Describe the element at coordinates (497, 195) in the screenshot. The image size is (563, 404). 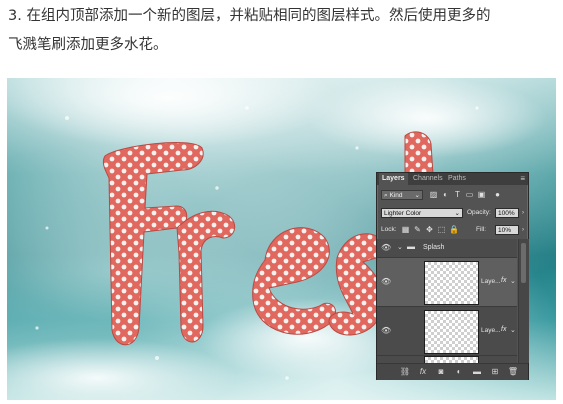
I see `filter-toggle-icon: ●` at that location.